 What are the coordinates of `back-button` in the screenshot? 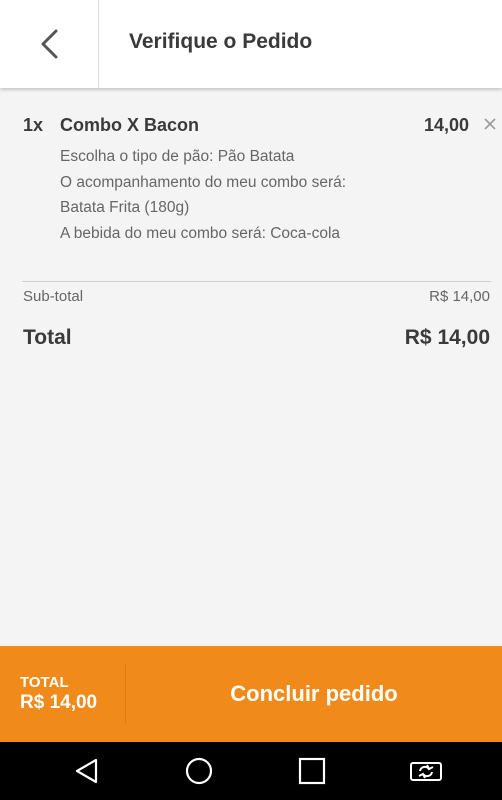 It's located at (49, 44).